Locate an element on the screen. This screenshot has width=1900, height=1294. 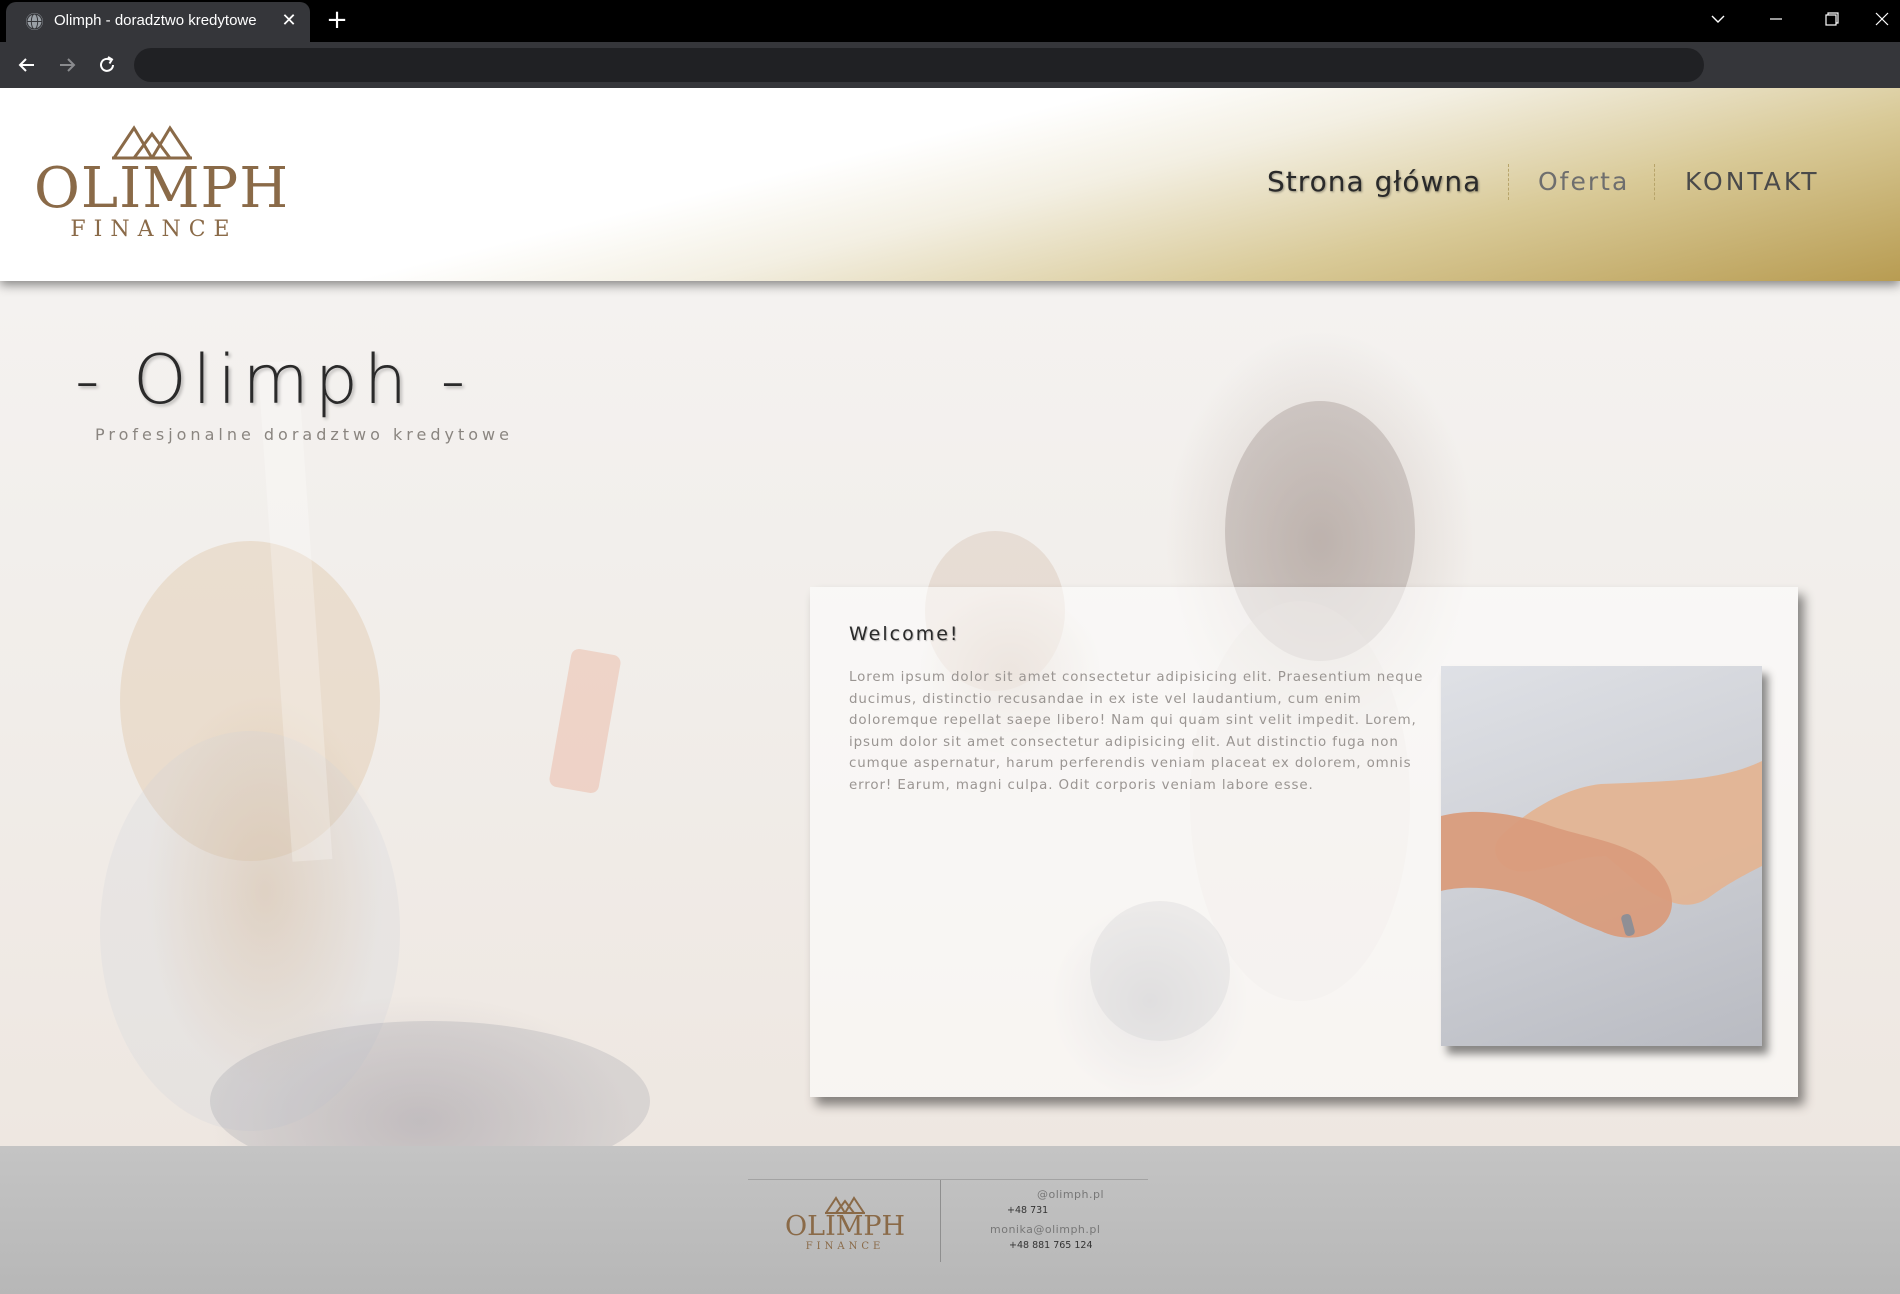
footer-logo-name: OLIMPH is located at coordinates (845, 1226).